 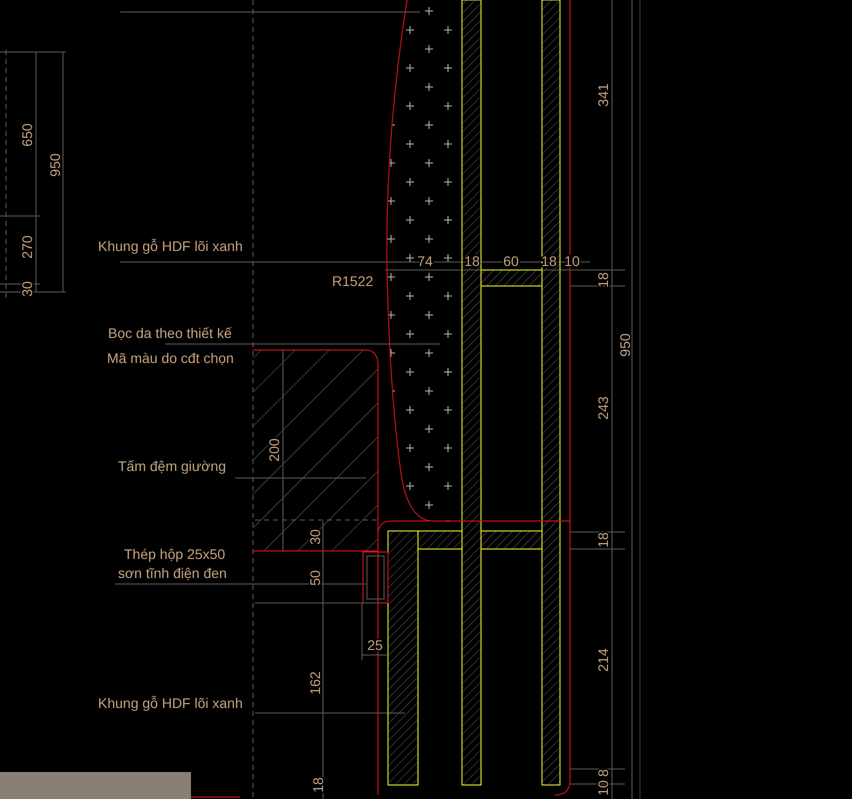 I want to click on dimension-label: 243, so click(x=603, y=408).